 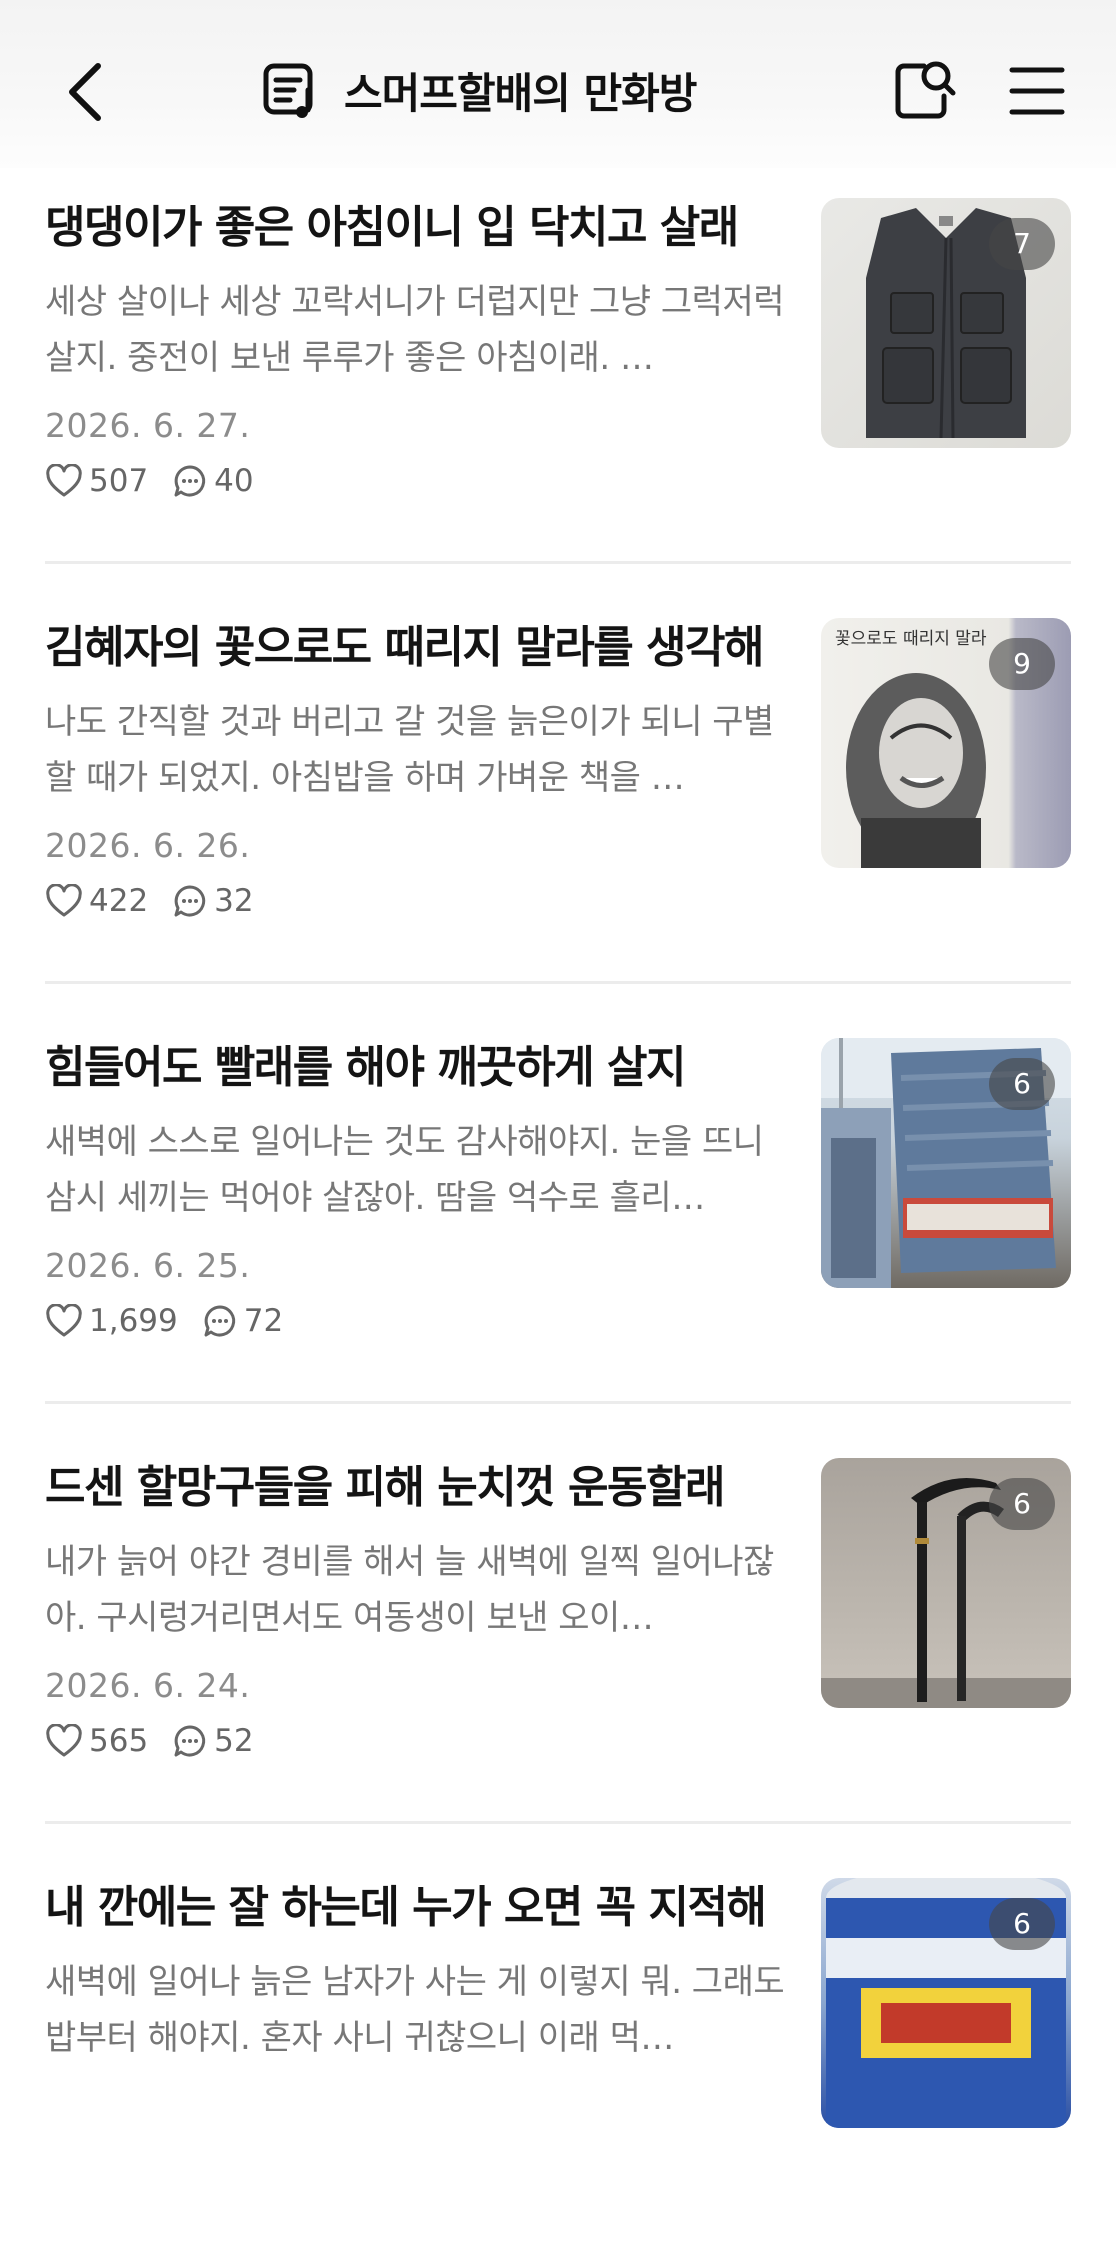 I want to click on board-list-icon, so click(x=288, y=90).